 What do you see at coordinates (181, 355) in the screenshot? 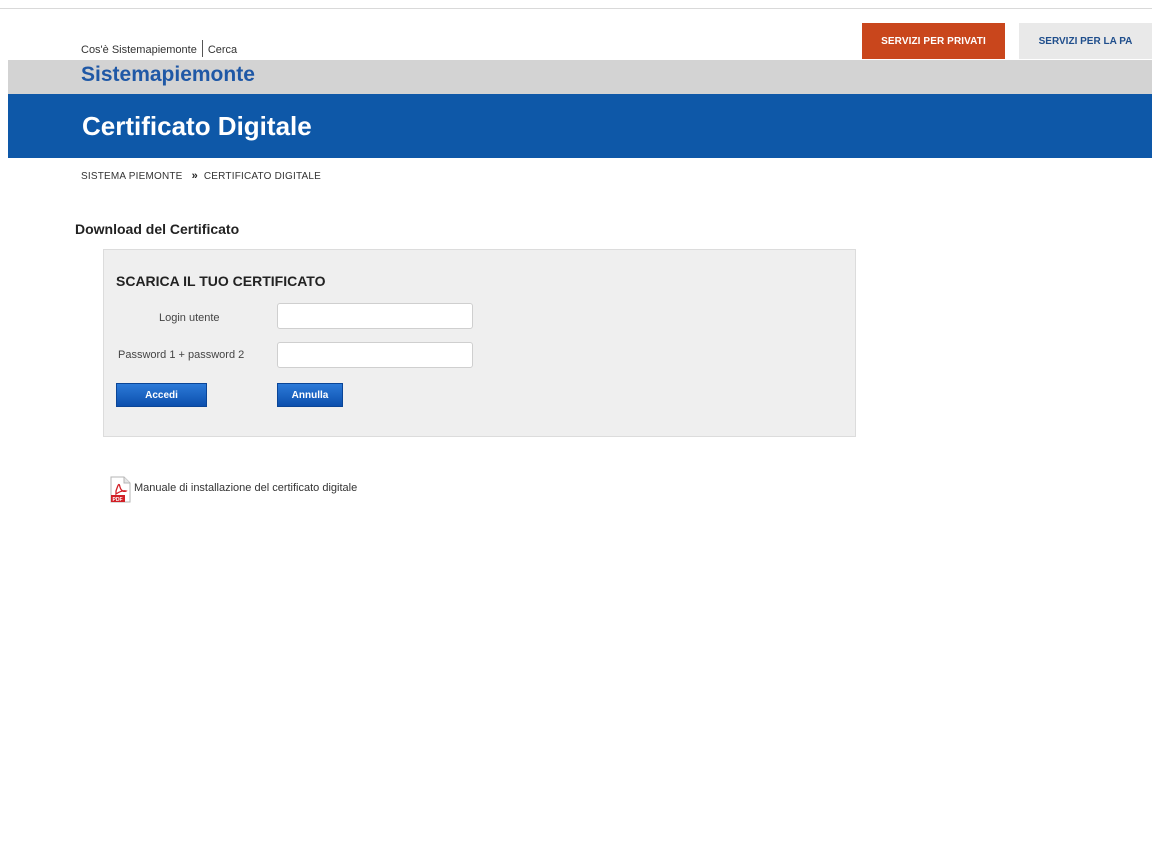
I see `password-label: Password 1 + password 2` at bounding box center [181, 355].